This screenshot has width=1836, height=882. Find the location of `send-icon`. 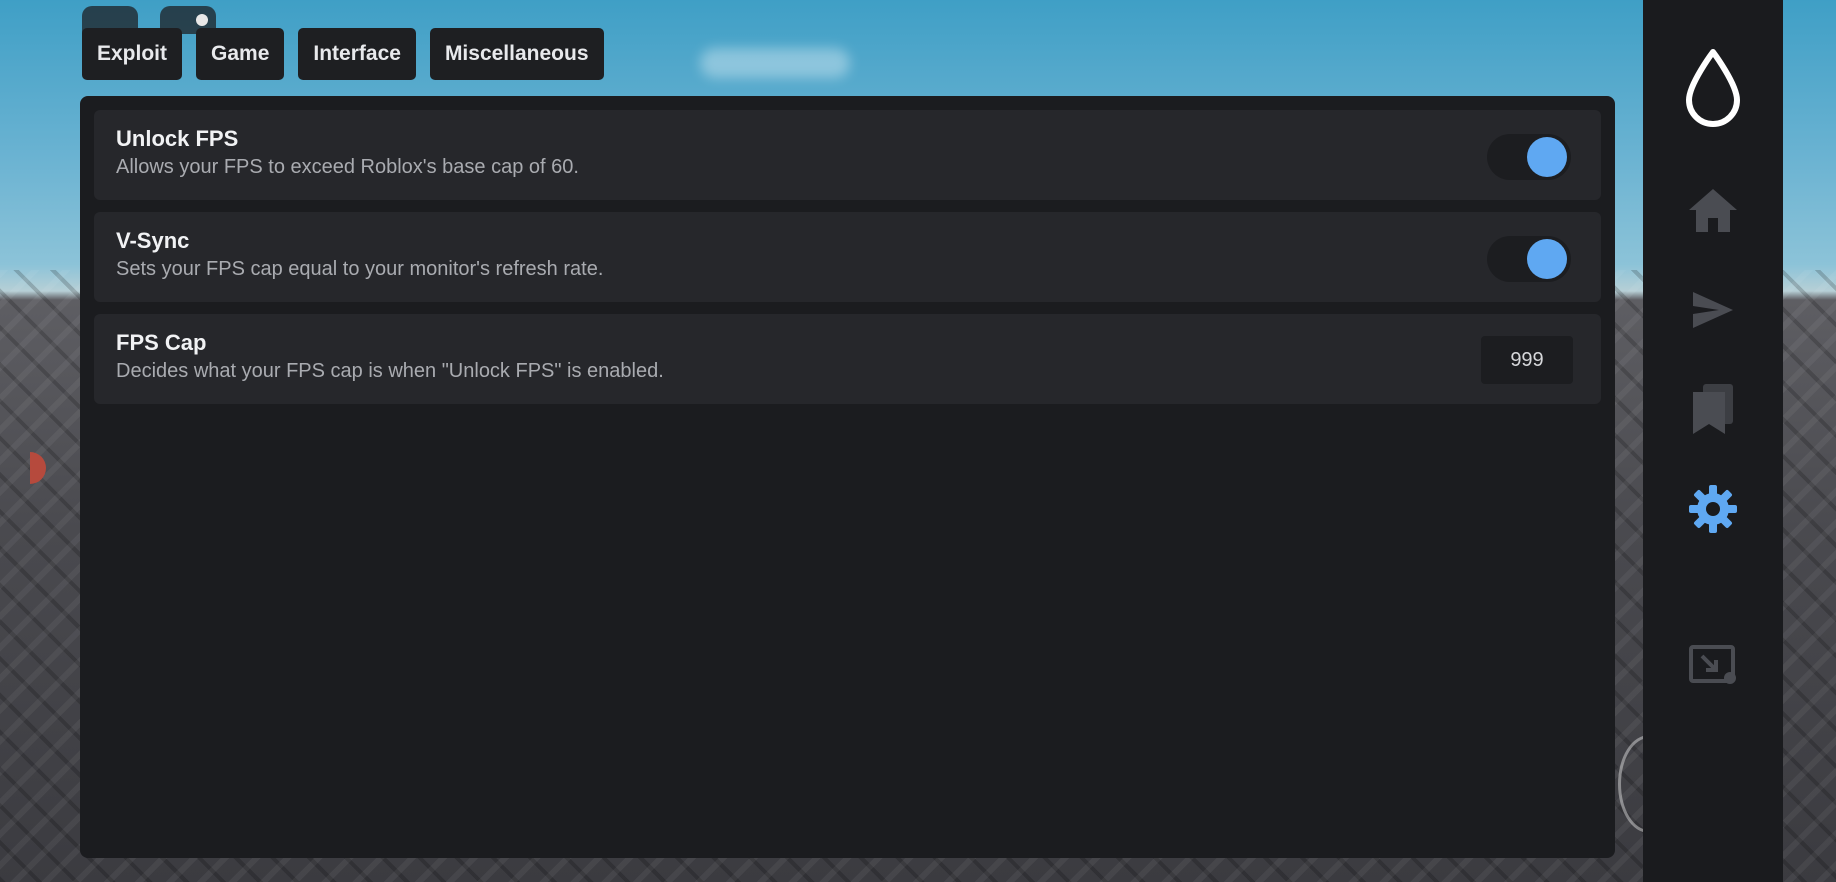

send-icon is located at coordinates (1713, 310).